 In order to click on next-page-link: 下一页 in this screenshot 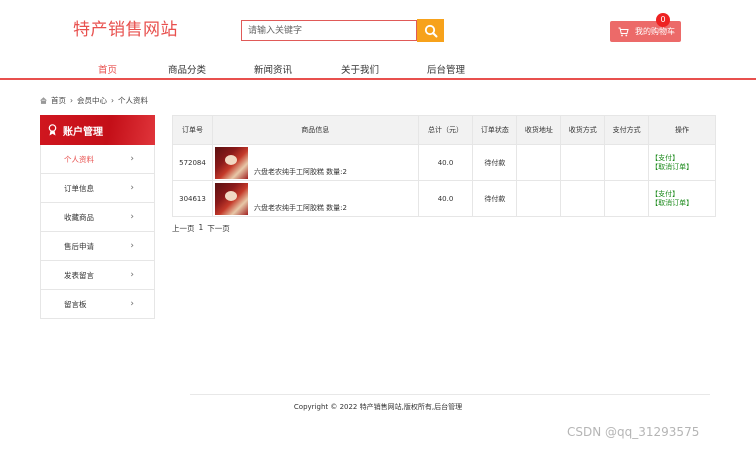, I will do `click(218, 228)`.